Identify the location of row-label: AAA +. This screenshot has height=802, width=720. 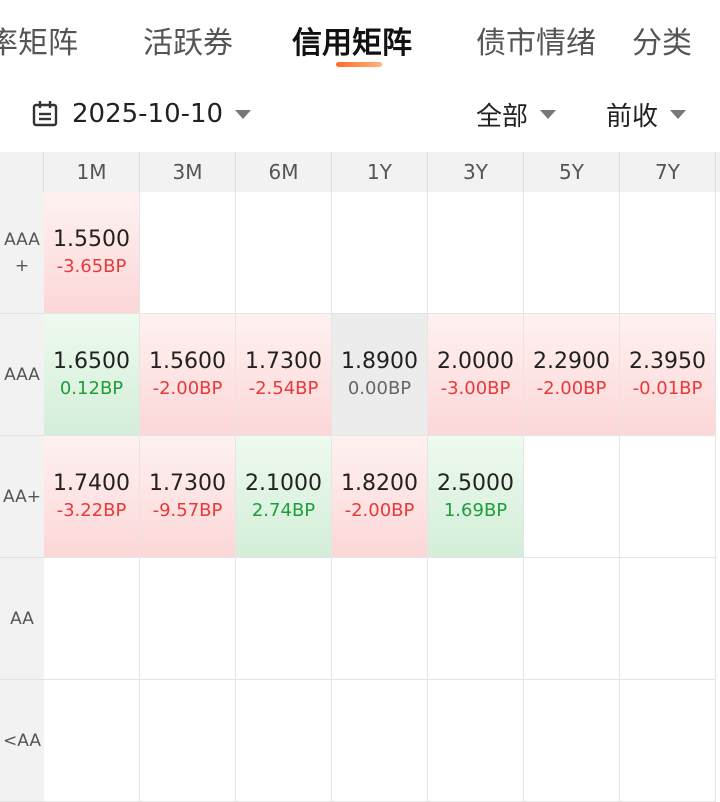
(22, 253).